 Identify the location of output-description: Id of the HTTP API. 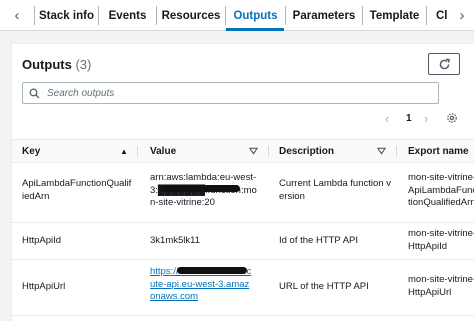
(319, 240).